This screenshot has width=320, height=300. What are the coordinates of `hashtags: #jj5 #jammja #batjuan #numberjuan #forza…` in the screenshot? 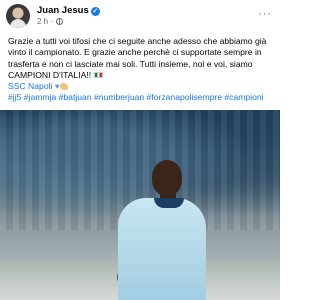 It's located at (141, 97).